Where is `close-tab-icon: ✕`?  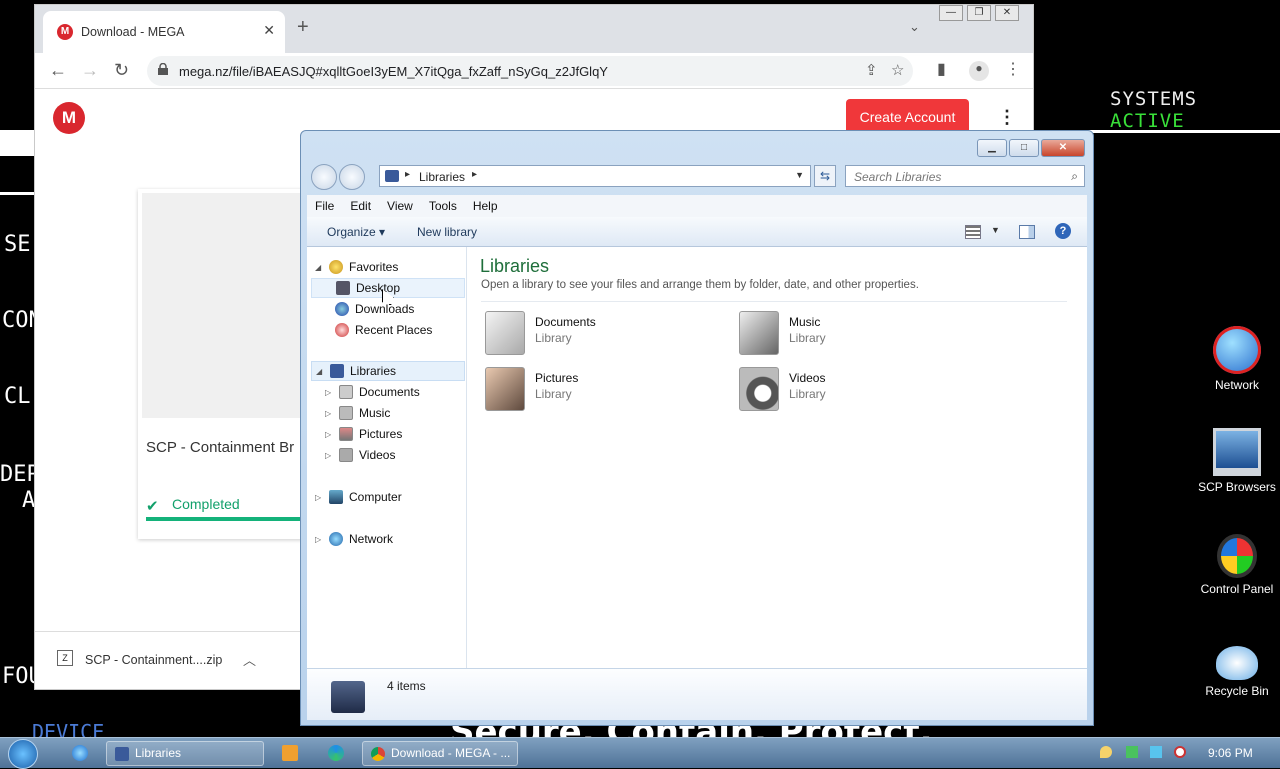
close-tab-icon: ✕ is located at coordinates (269, 30).